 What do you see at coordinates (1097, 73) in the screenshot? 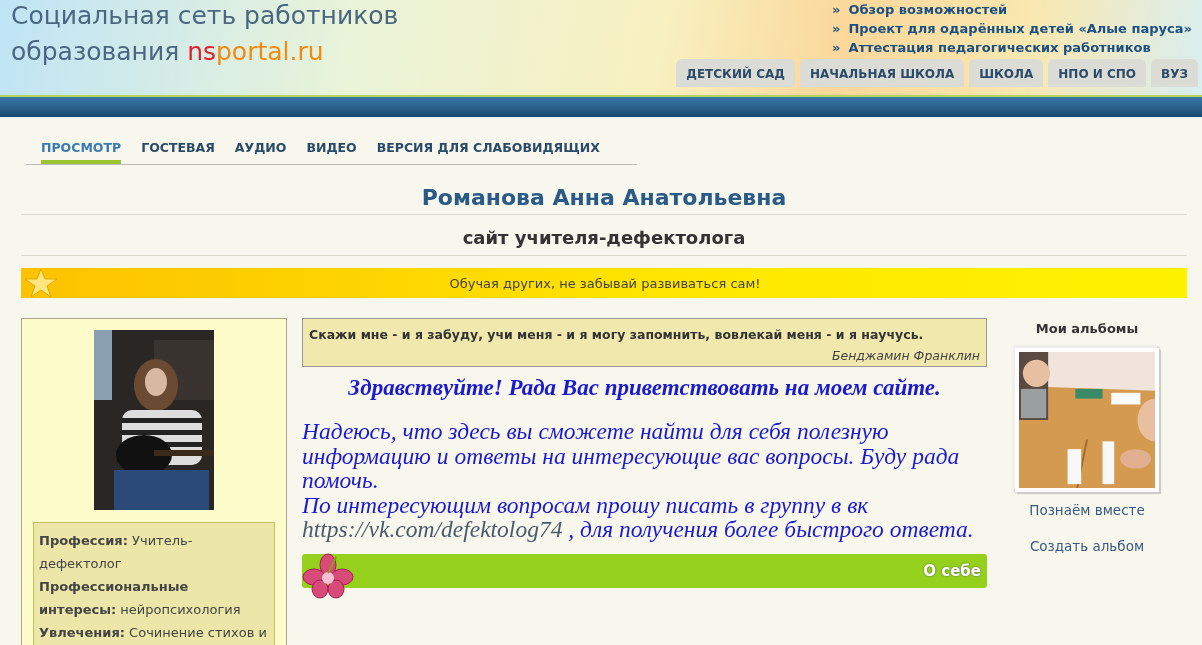
I see `level-tab: НПО И СПО` at bounding box center [1097, 73].